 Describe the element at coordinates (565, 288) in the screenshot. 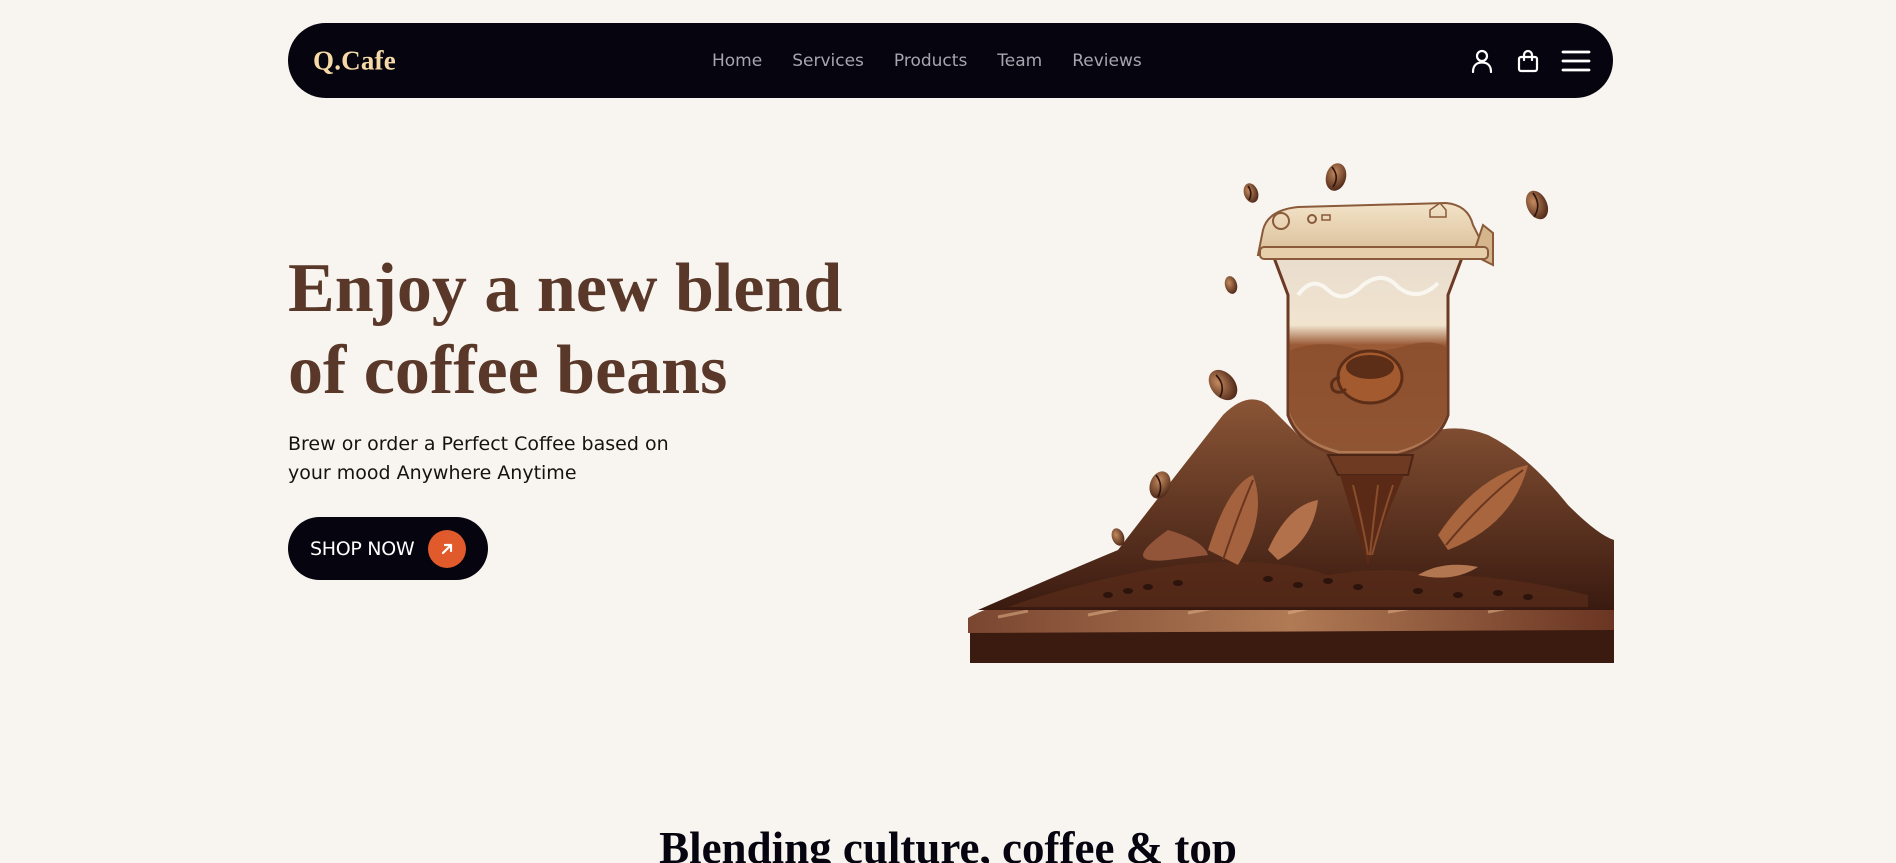

I see `hero-title-line-1: Enjoy a new blend` at that location.